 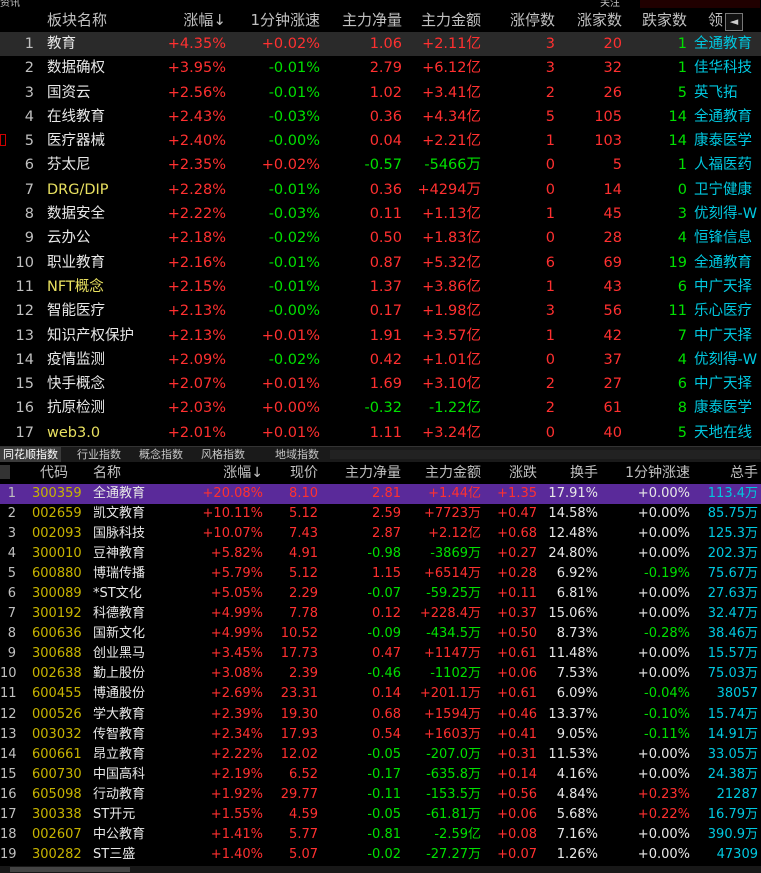 I want to click on col-stock-name: 名称, so click(x=138, y=473).